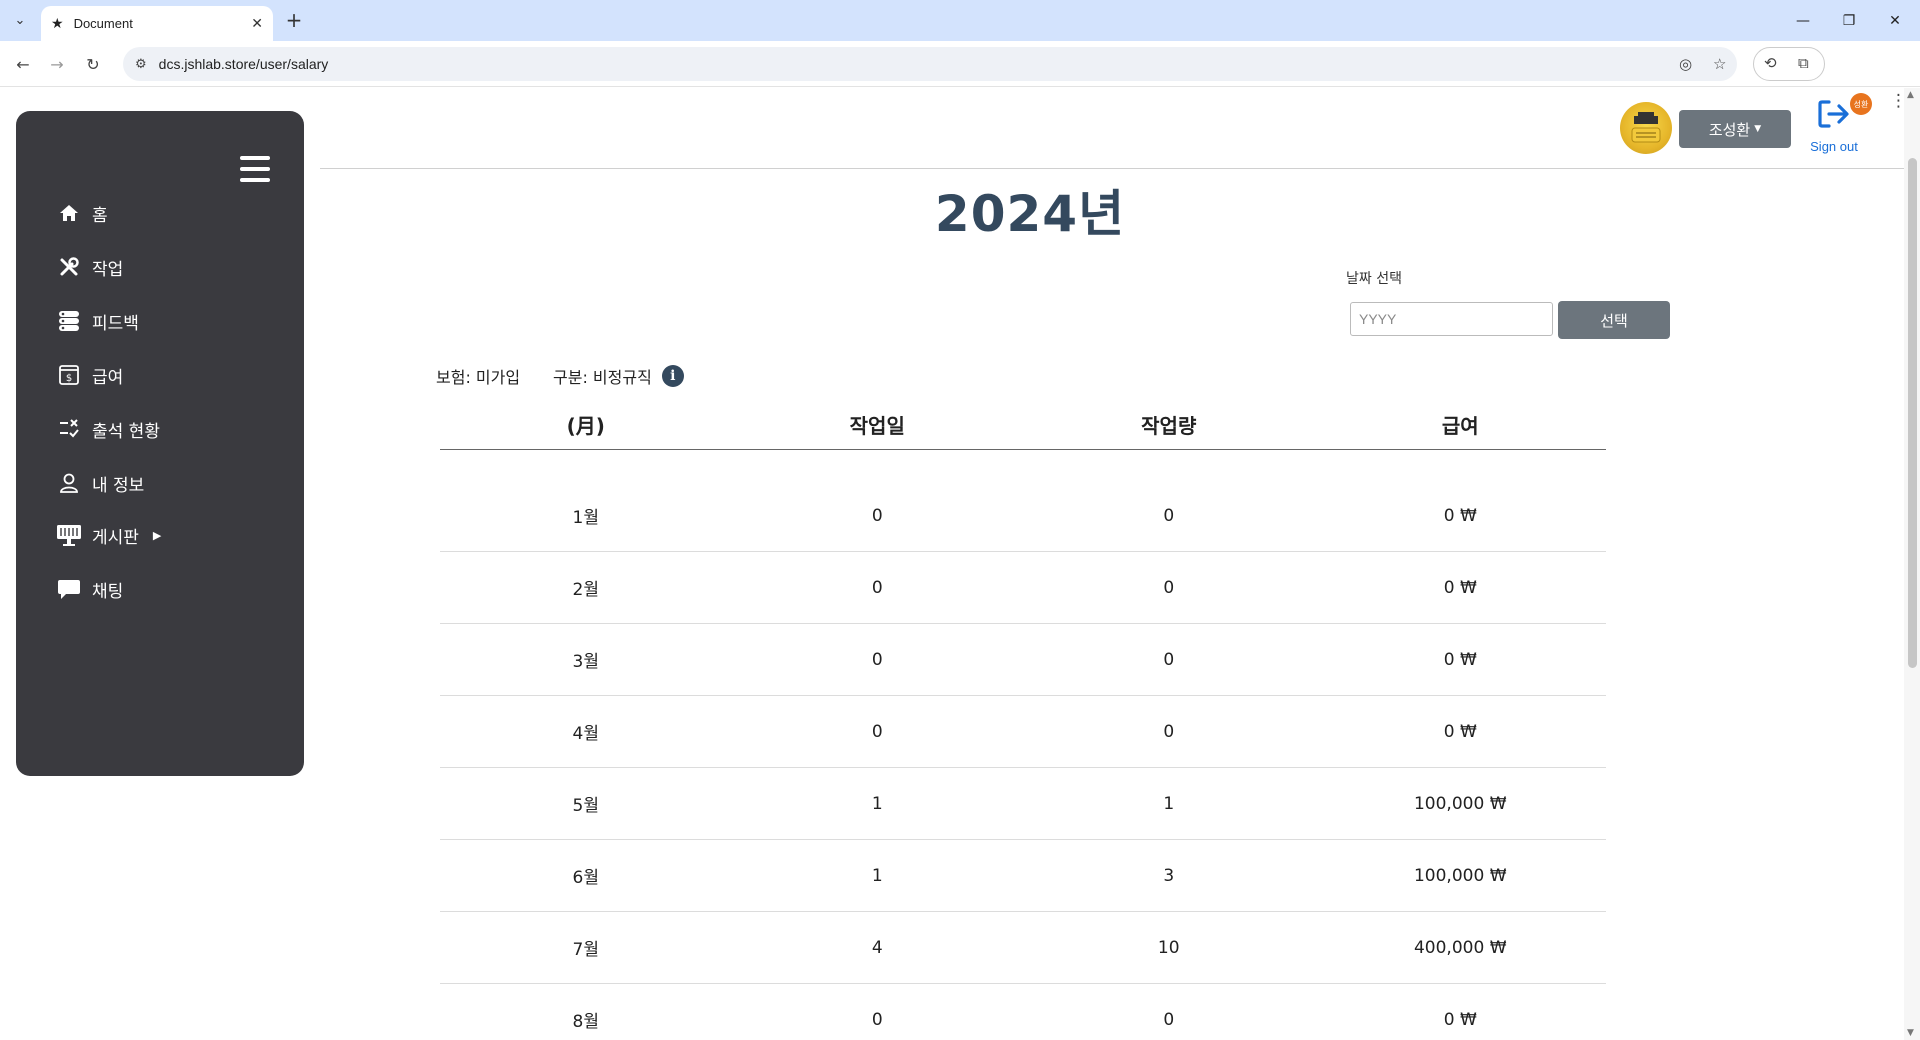 The image size is (1920, 1040). I want to click on sidebar-item-salary: $ 급여, so click(89, 375).